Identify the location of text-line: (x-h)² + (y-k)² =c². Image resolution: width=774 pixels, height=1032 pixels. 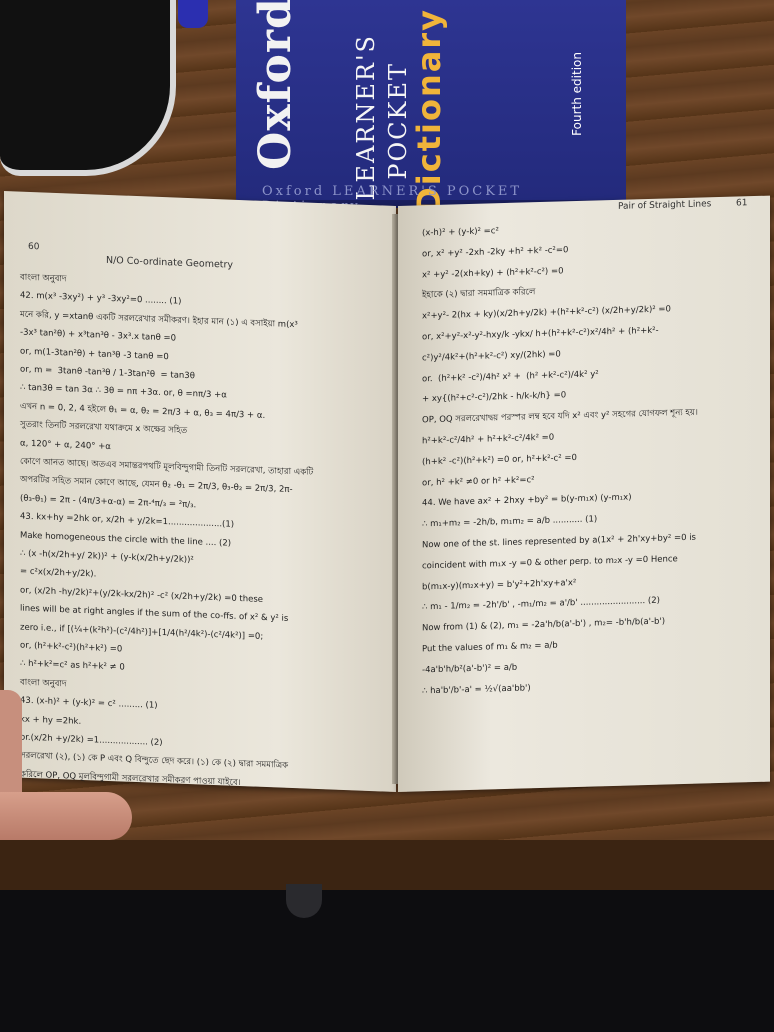
(460, 232).